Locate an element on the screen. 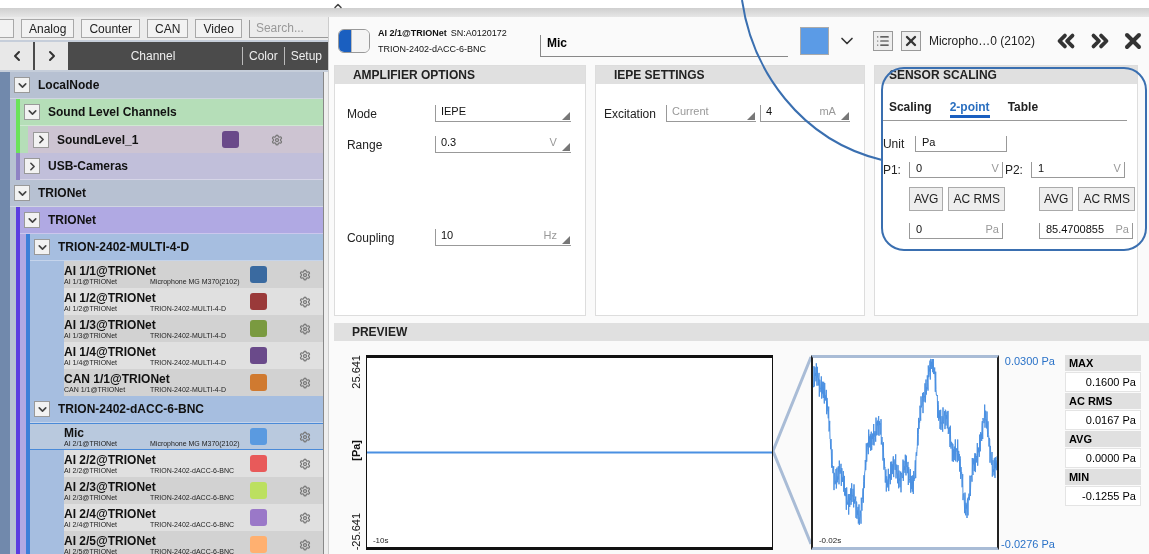  tab: Table is located at coordinates (1023, 109).